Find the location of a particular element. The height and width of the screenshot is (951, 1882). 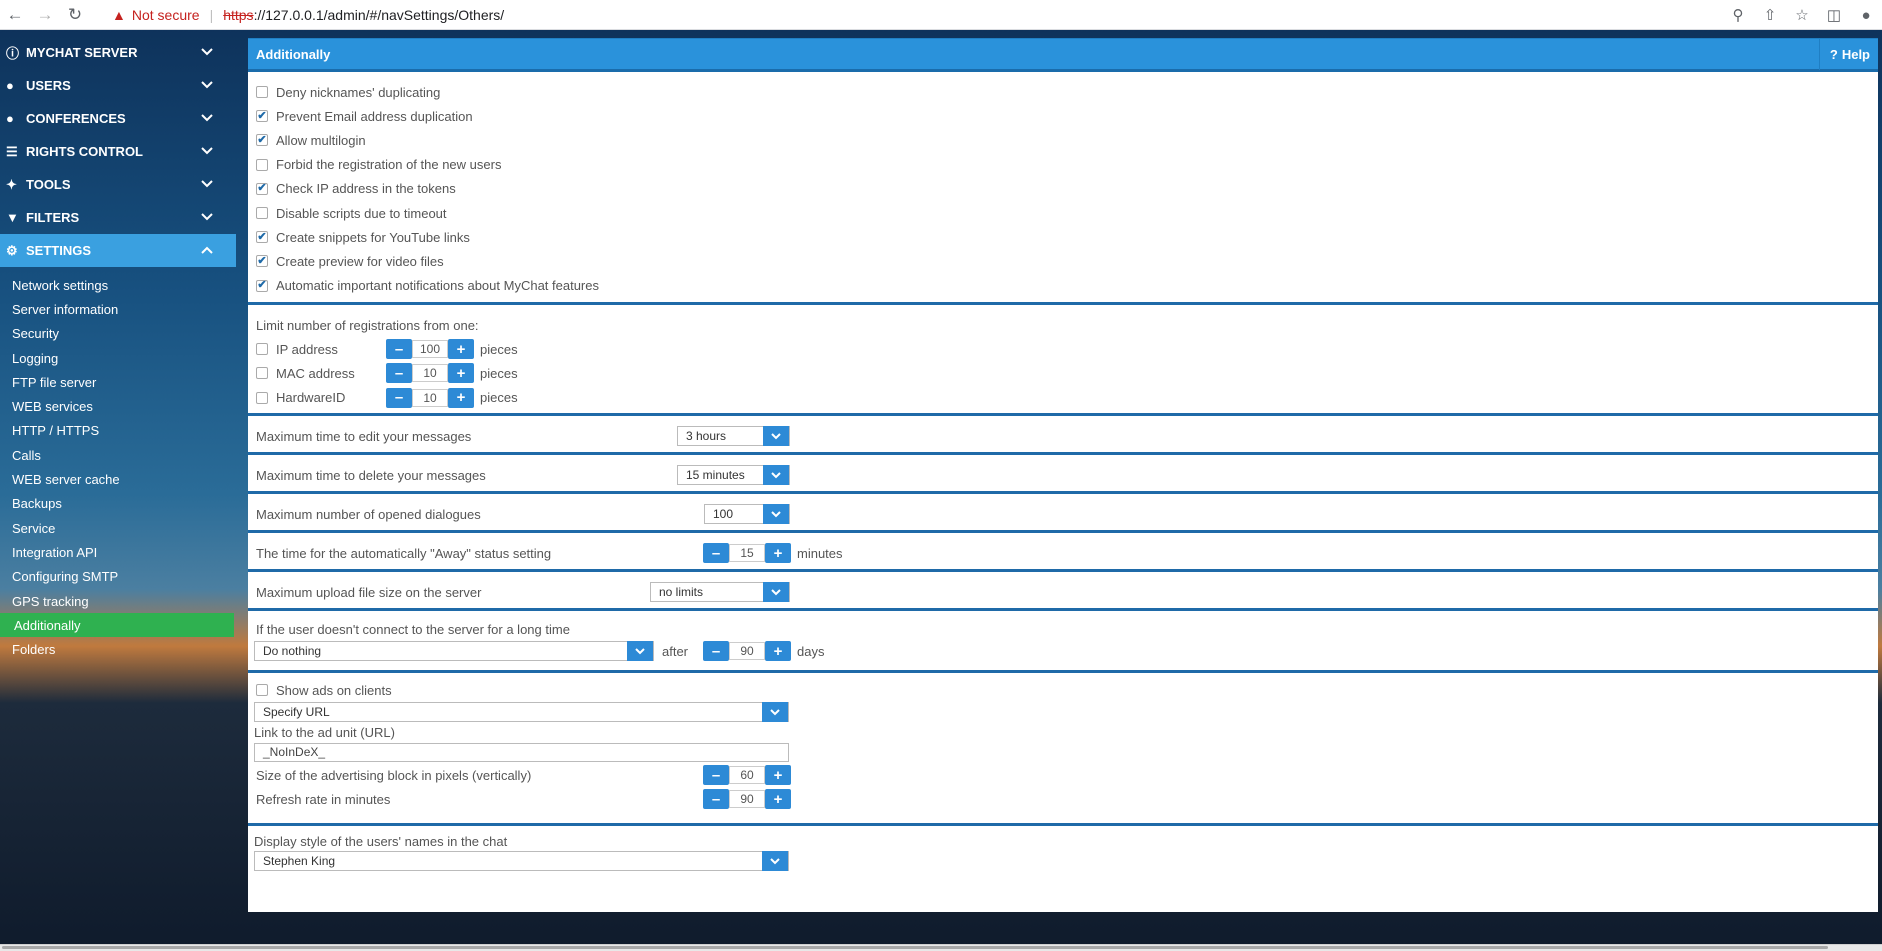

select-value: no limits is located at coordinates (681, 592).